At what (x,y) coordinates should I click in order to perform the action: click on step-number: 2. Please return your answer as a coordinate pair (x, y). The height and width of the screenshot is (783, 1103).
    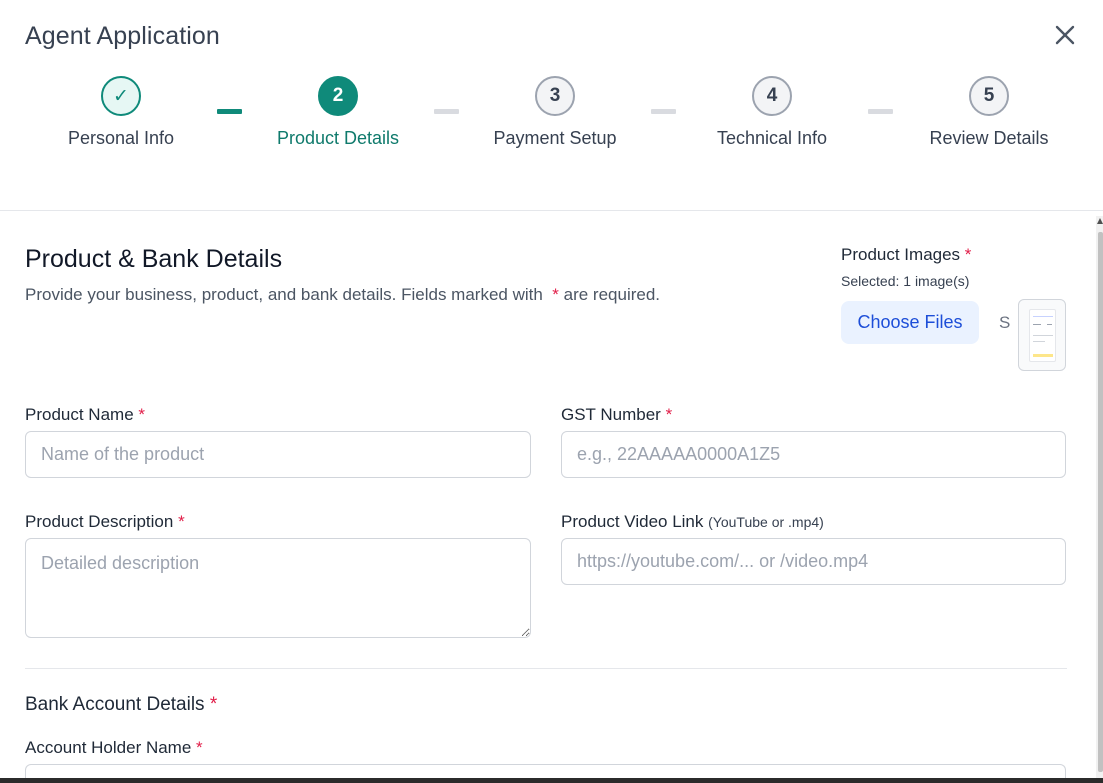
    Looking at the image, I should click on (338, 96).